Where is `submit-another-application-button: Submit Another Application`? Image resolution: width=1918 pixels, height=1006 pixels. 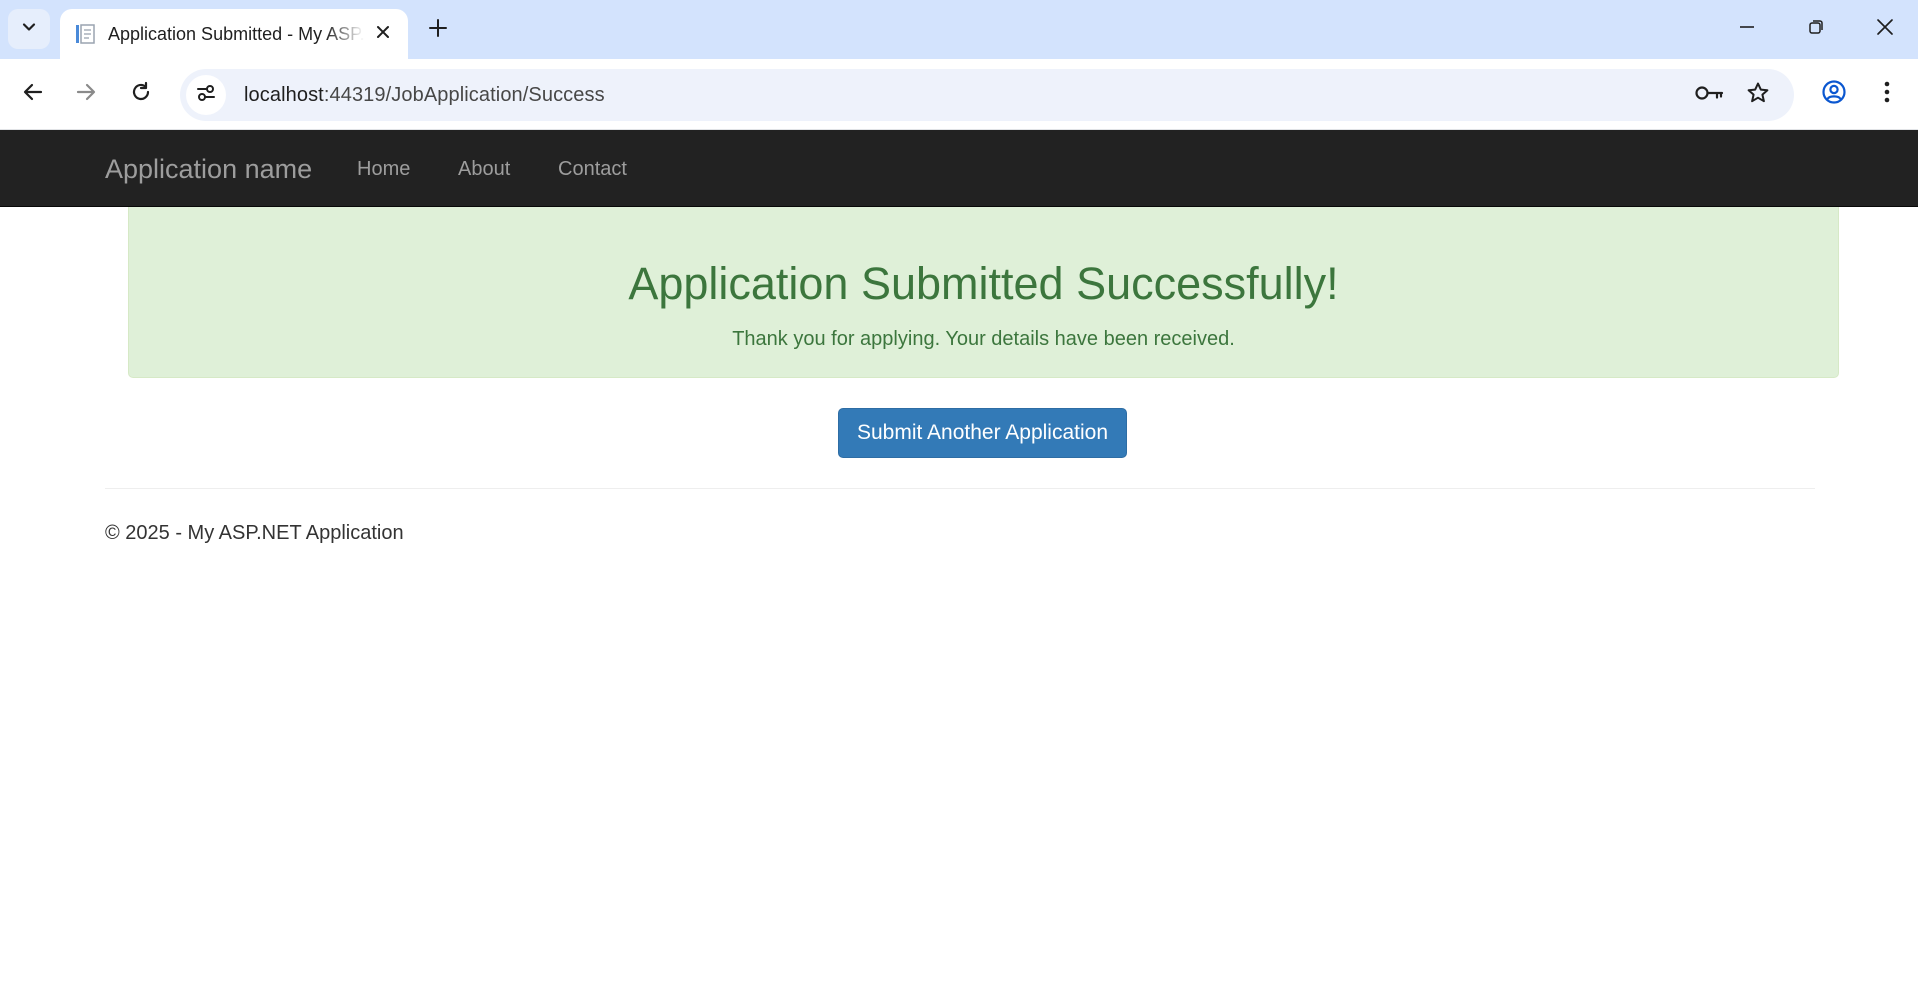
submit-another-application-button: Submit Another Application is located at coordinates (982, 433).